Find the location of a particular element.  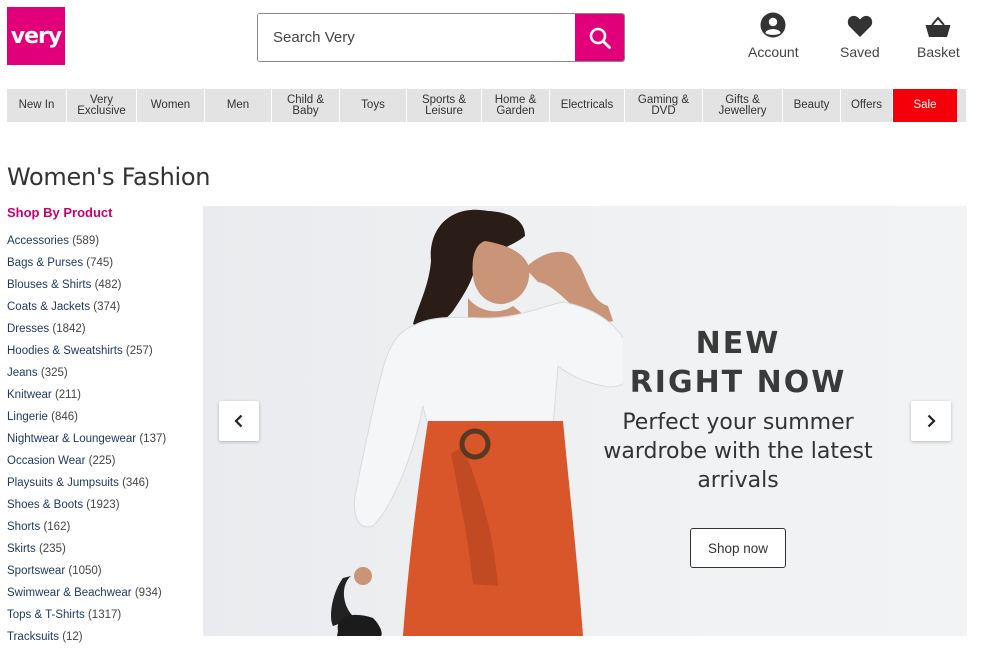

very-logo: very is located at coordinates (36, 36).